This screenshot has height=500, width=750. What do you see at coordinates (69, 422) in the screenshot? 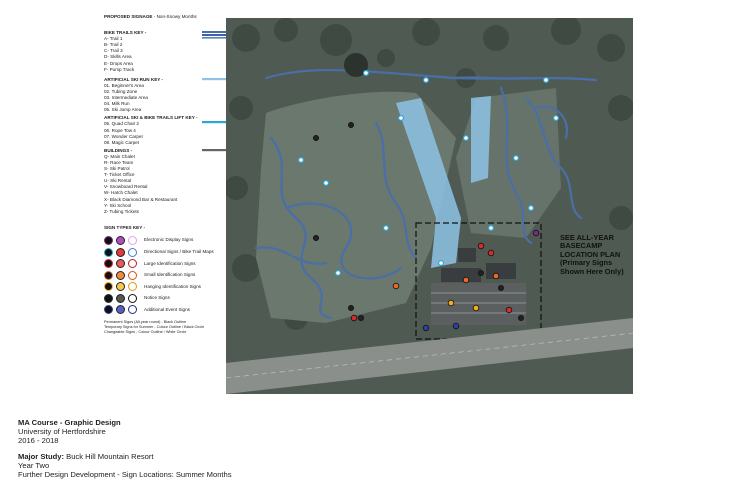
I see `course-title: MA Course - Graphic Design` at bounding box center [69, 422].